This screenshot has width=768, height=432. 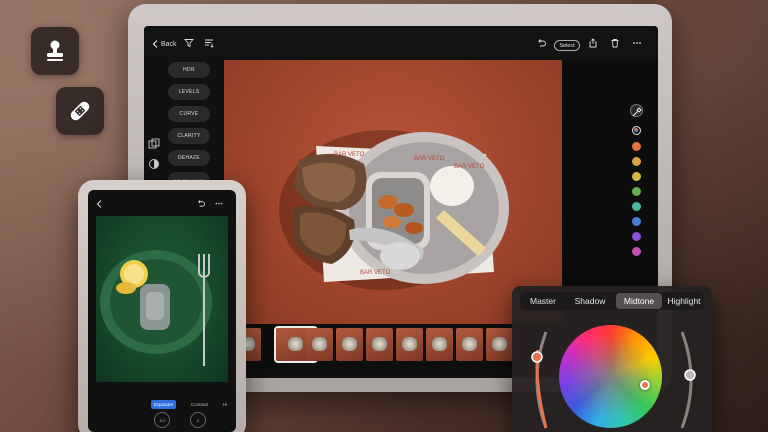 I want to click on luminance-slider-left, so click(x=539, y=380).